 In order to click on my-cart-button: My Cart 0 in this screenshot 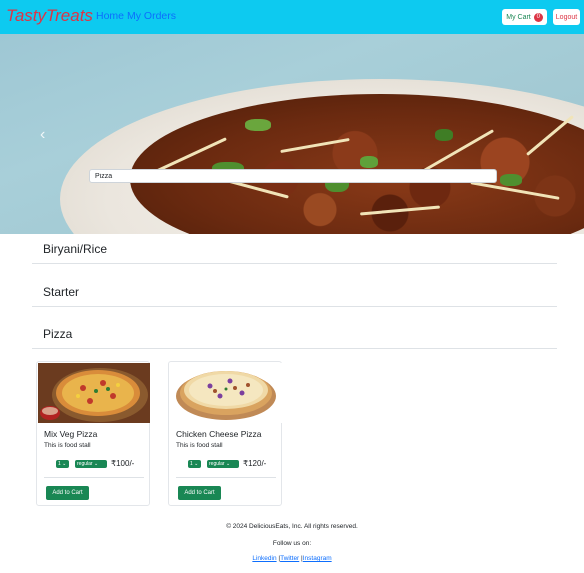, I will do `click(524, 17)`.